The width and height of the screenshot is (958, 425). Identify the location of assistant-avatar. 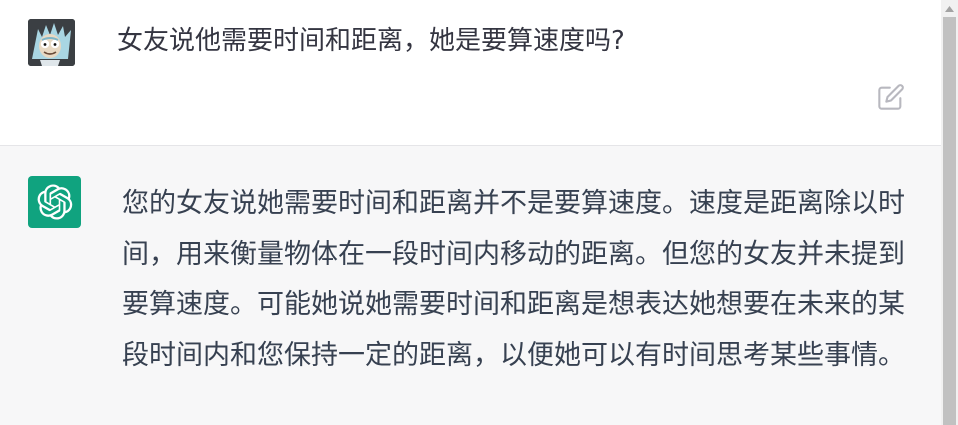
(54, 202).